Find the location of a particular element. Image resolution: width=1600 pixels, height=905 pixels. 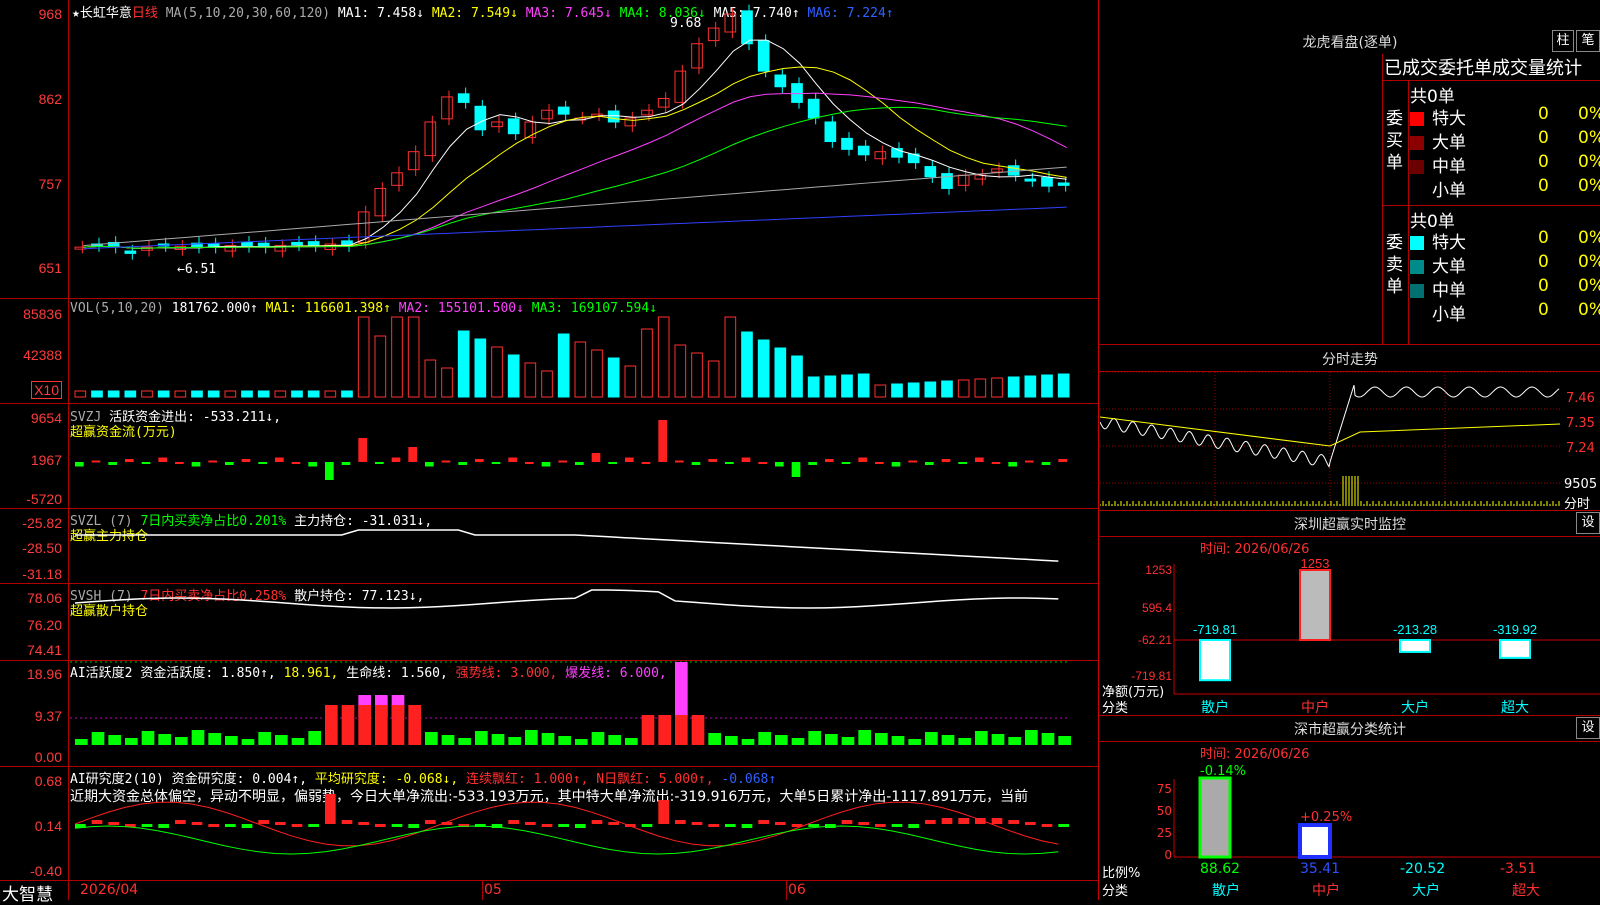

pane-divider is located at coordinates (549, 880).